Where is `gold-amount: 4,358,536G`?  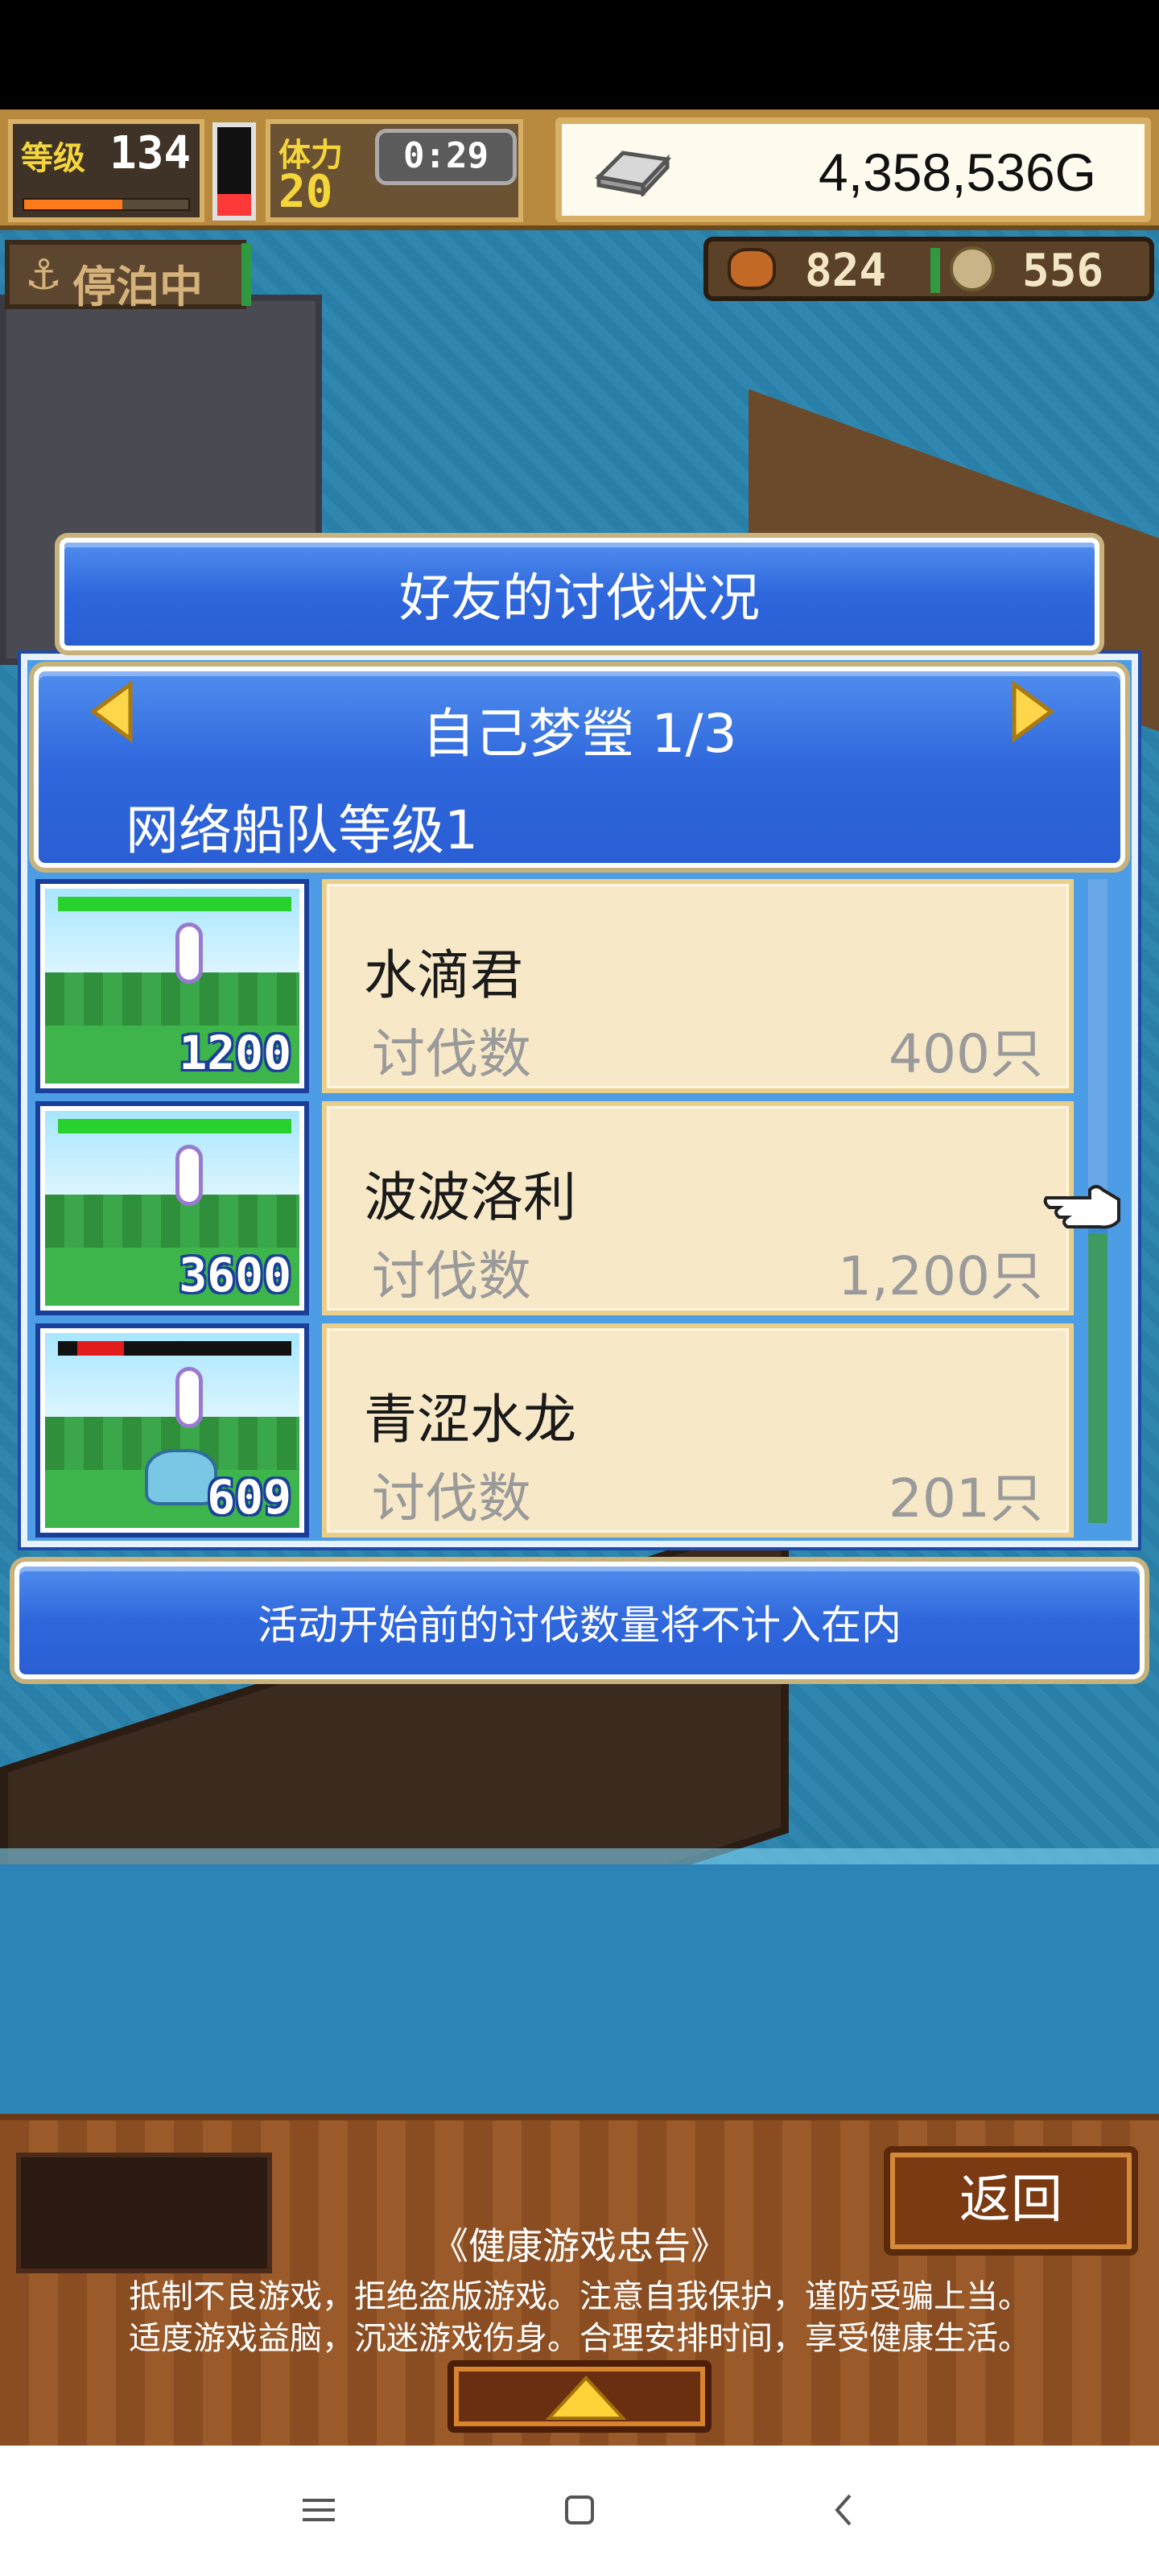 gold-amount: 4,358,536G is located at coordinates (957, 172).